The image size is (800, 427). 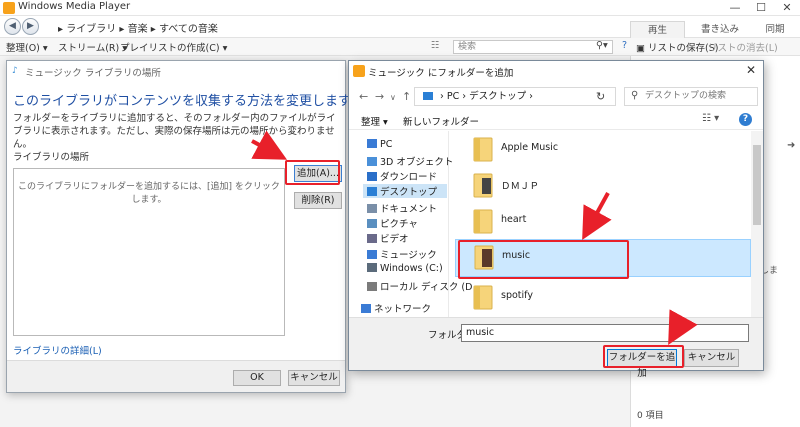 I want to click on path-input: › PC › デスクトップ ›, so click(x=515, y=96).